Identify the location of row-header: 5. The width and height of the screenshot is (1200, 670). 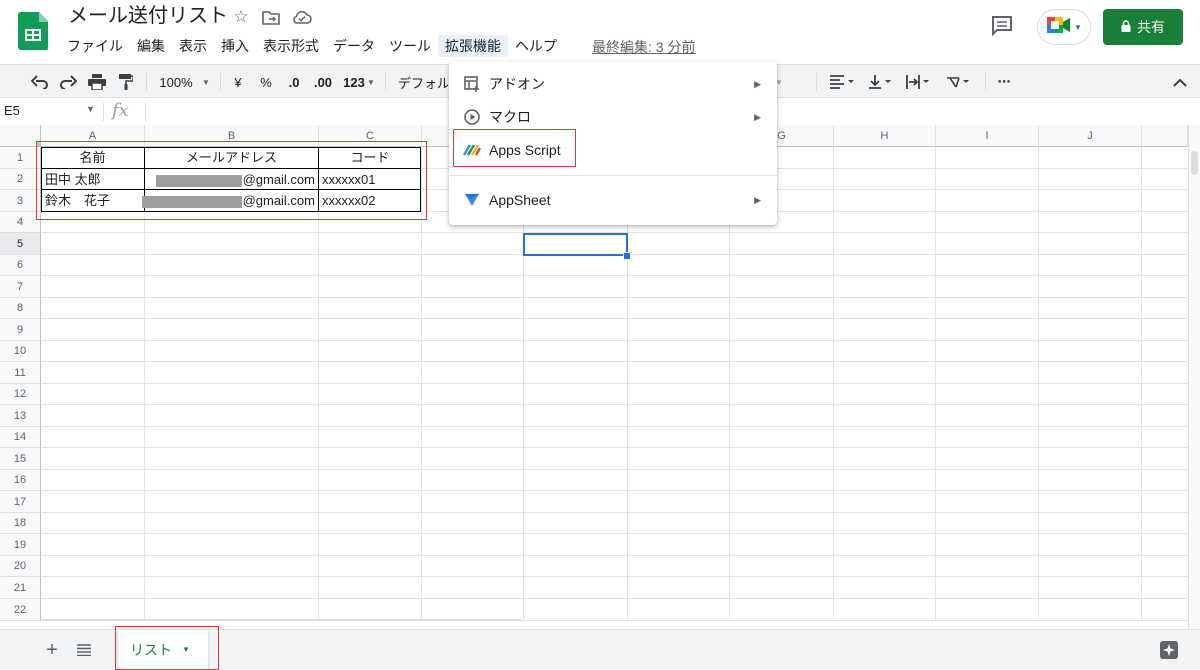
(20, 244).